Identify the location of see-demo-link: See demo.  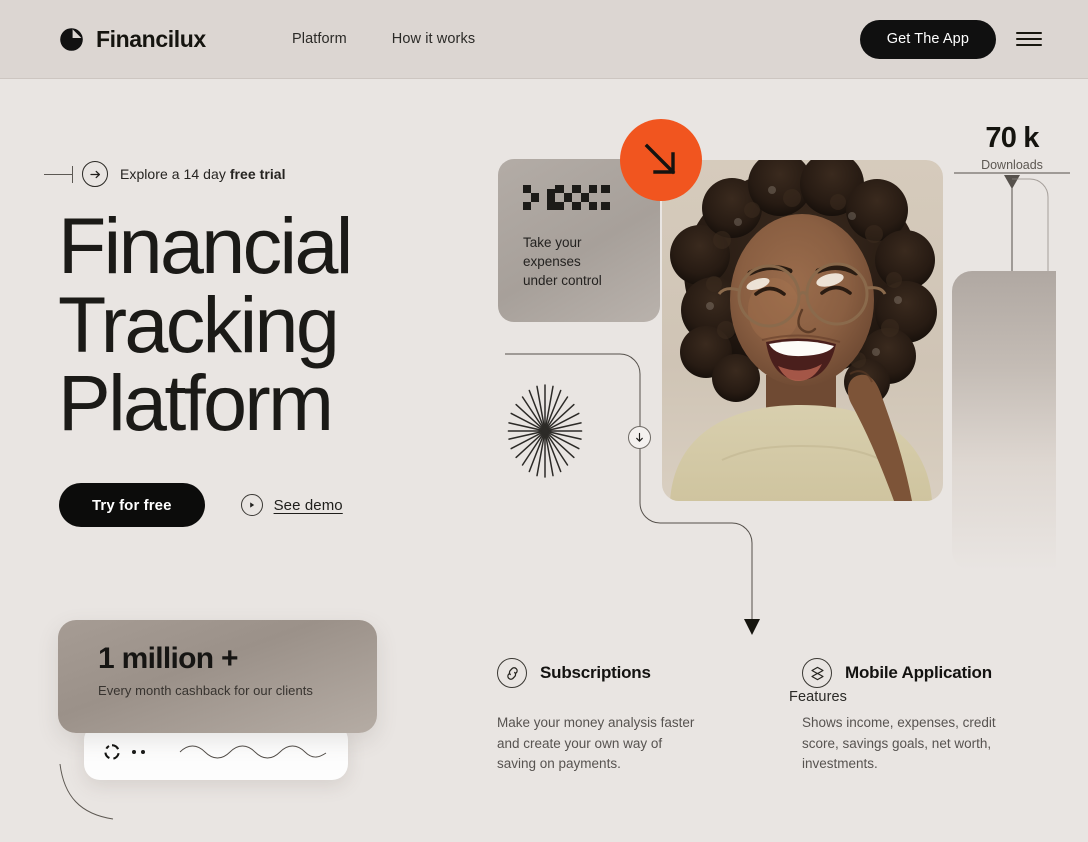
(291, 505).